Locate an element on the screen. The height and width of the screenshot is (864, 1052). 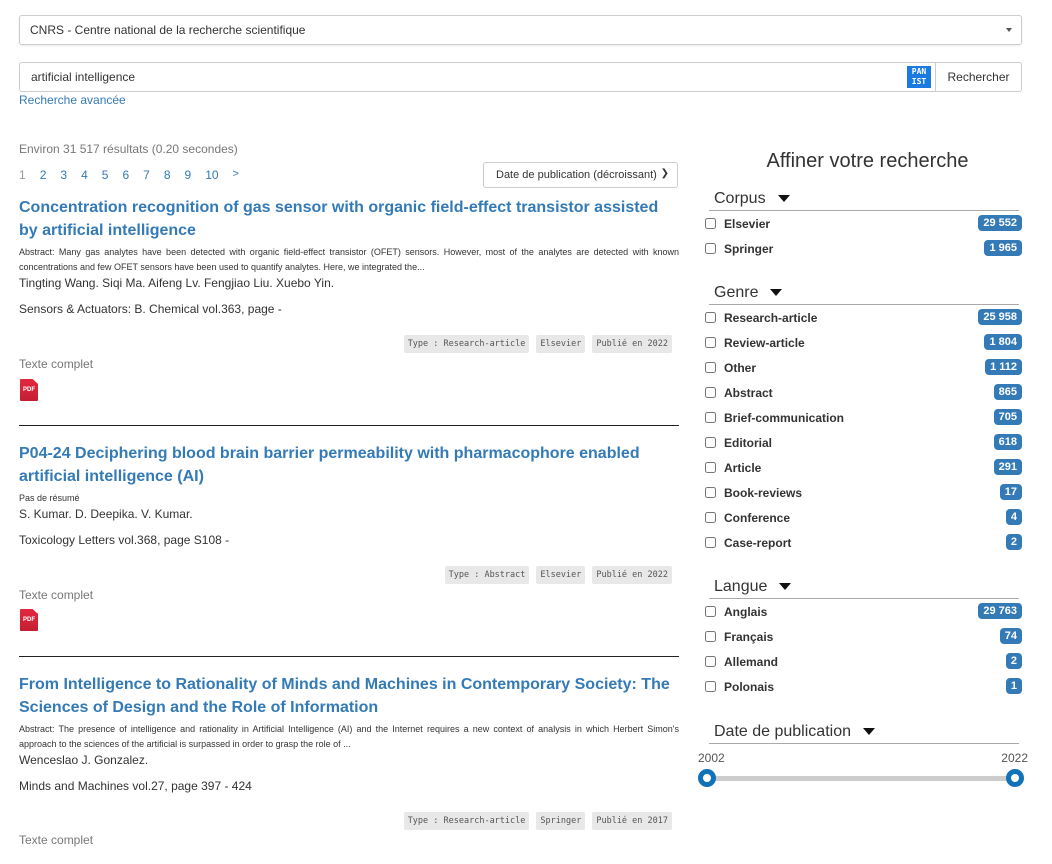
facet-item: Review-article 1 804 is located at coordinates (863, 342).